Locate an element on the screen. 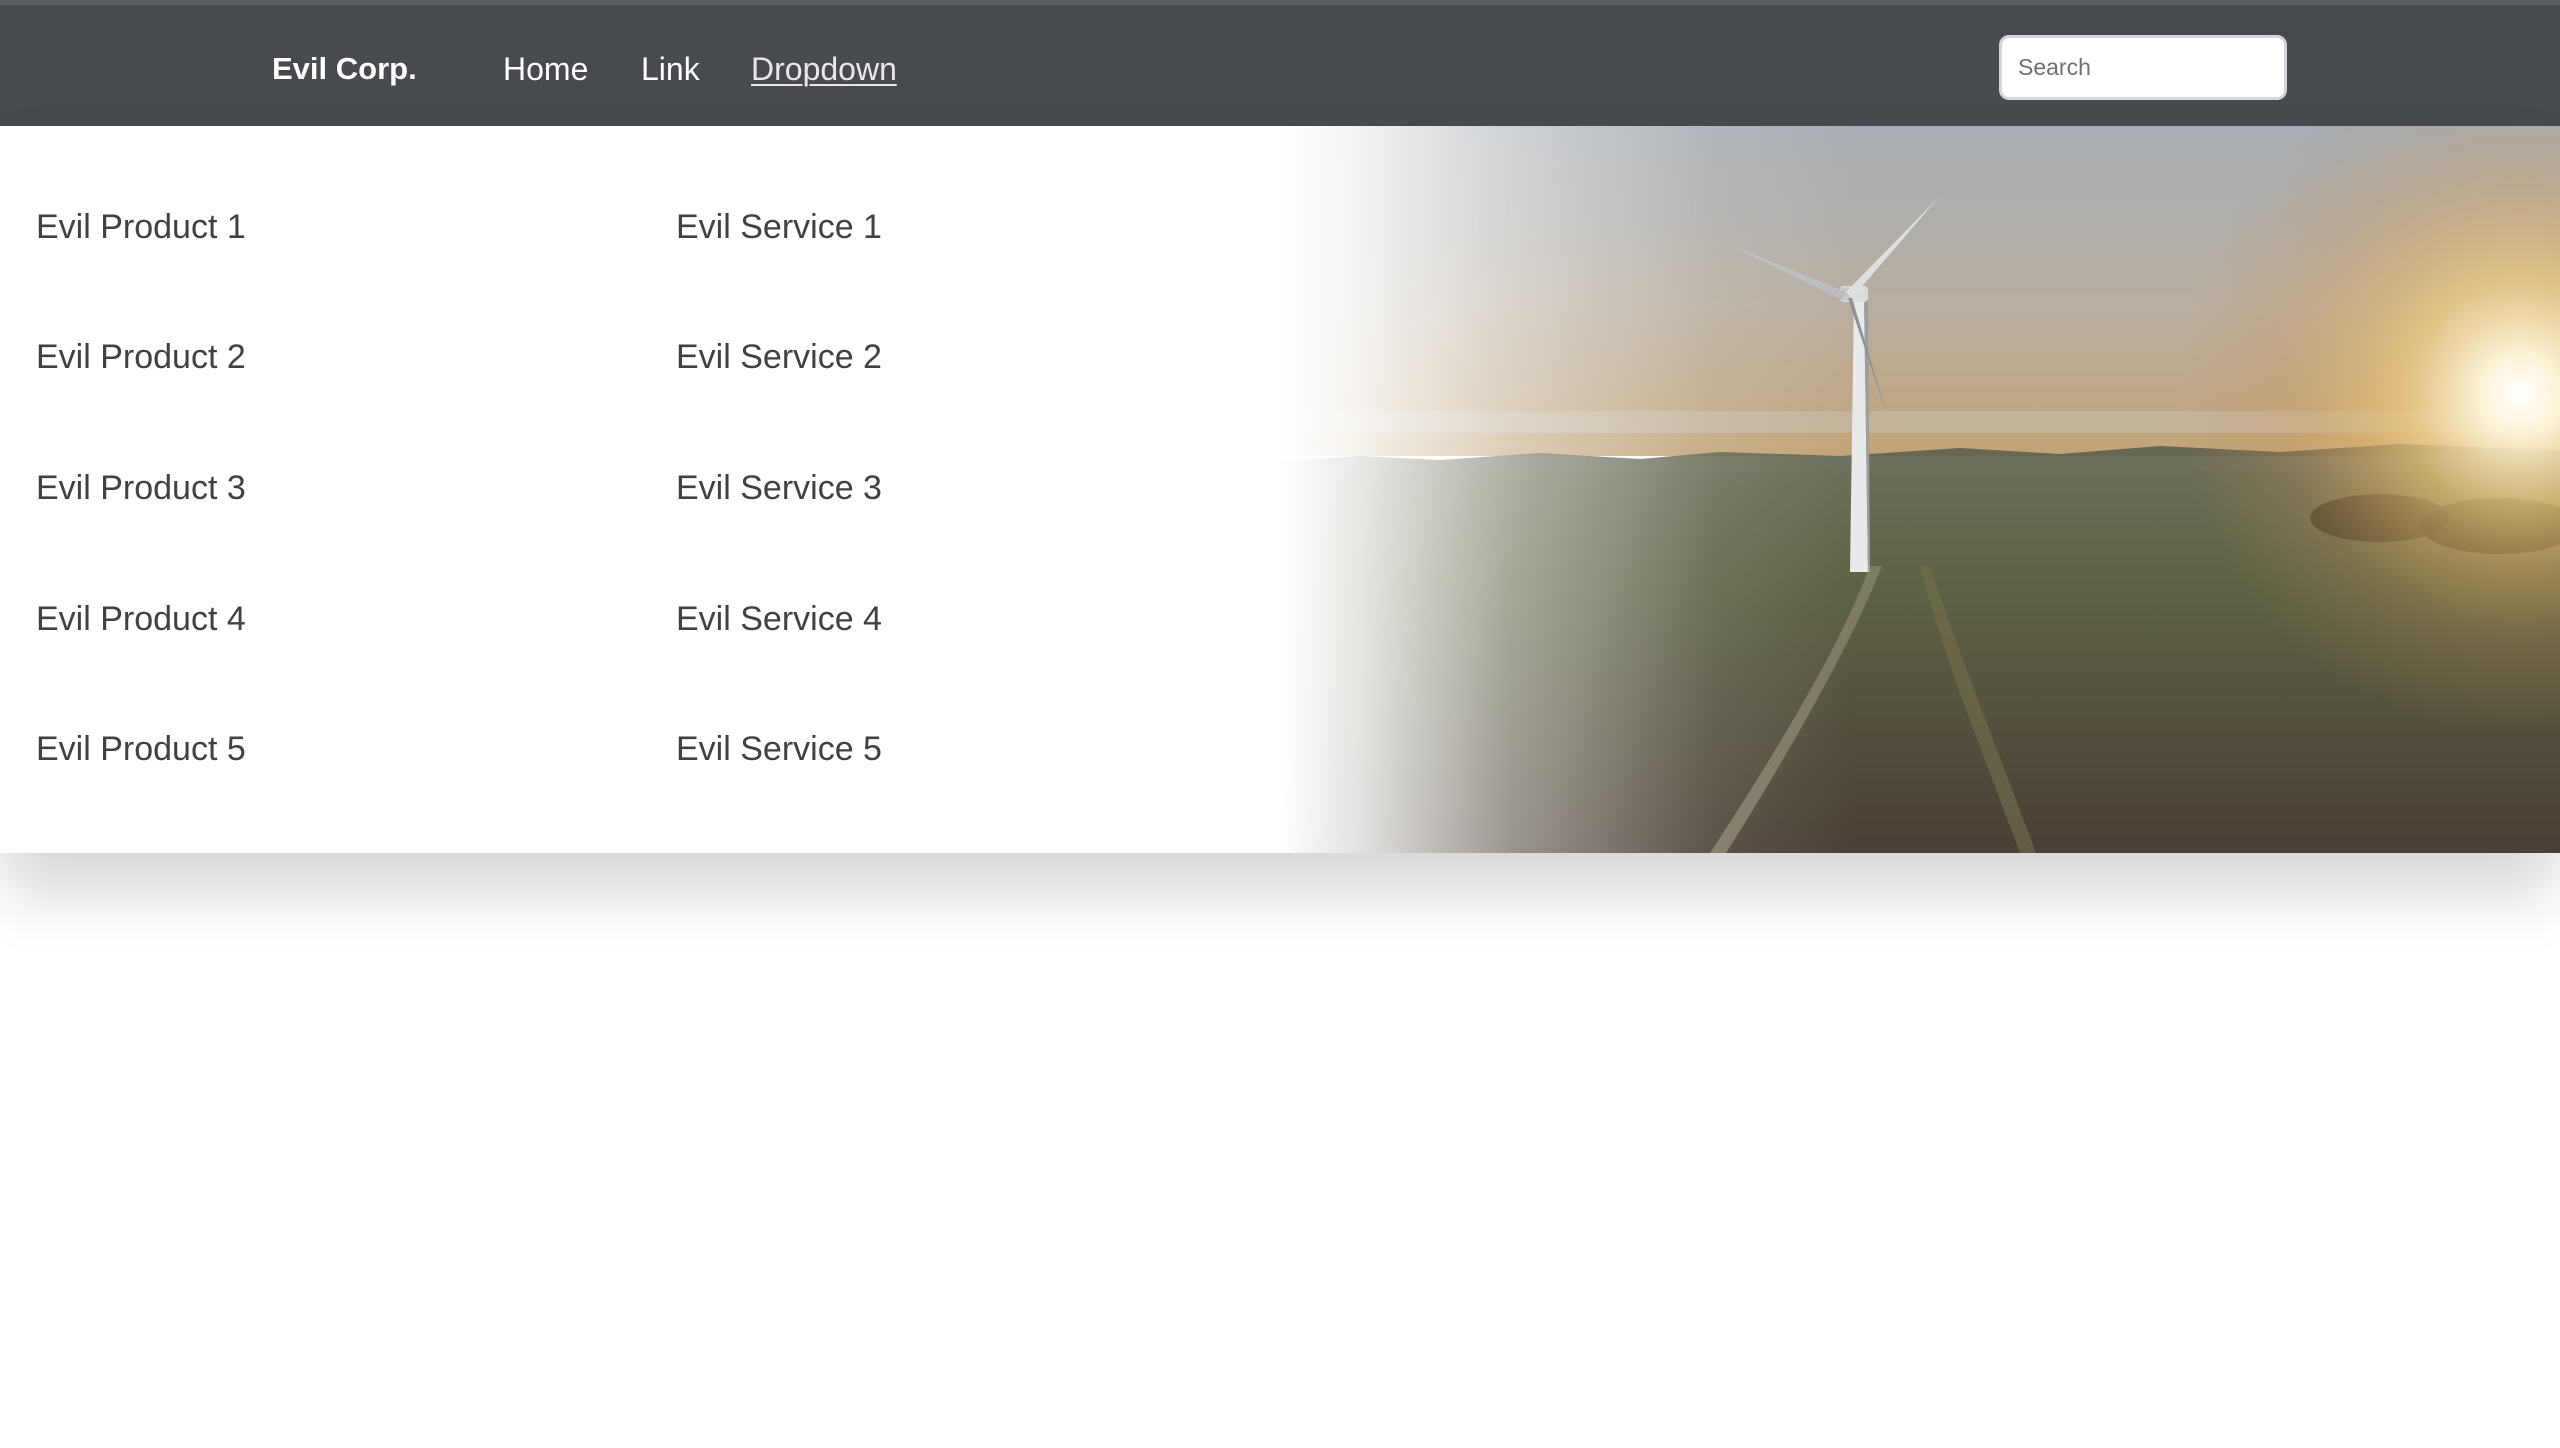 Image resolution: width=2560 pixels, height=1448 pixels. menu-item-service-3: Evil Service 3 is located at coordinates (779, 488).